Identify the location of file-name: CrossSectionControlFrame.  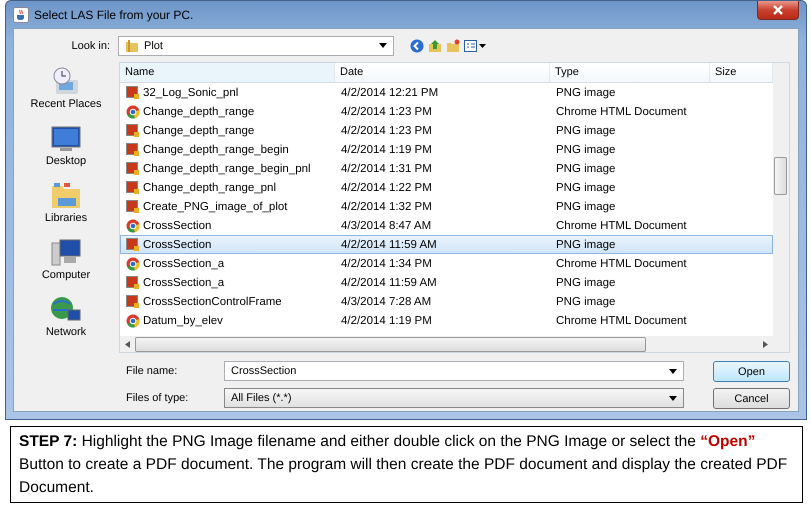
(212, 302).